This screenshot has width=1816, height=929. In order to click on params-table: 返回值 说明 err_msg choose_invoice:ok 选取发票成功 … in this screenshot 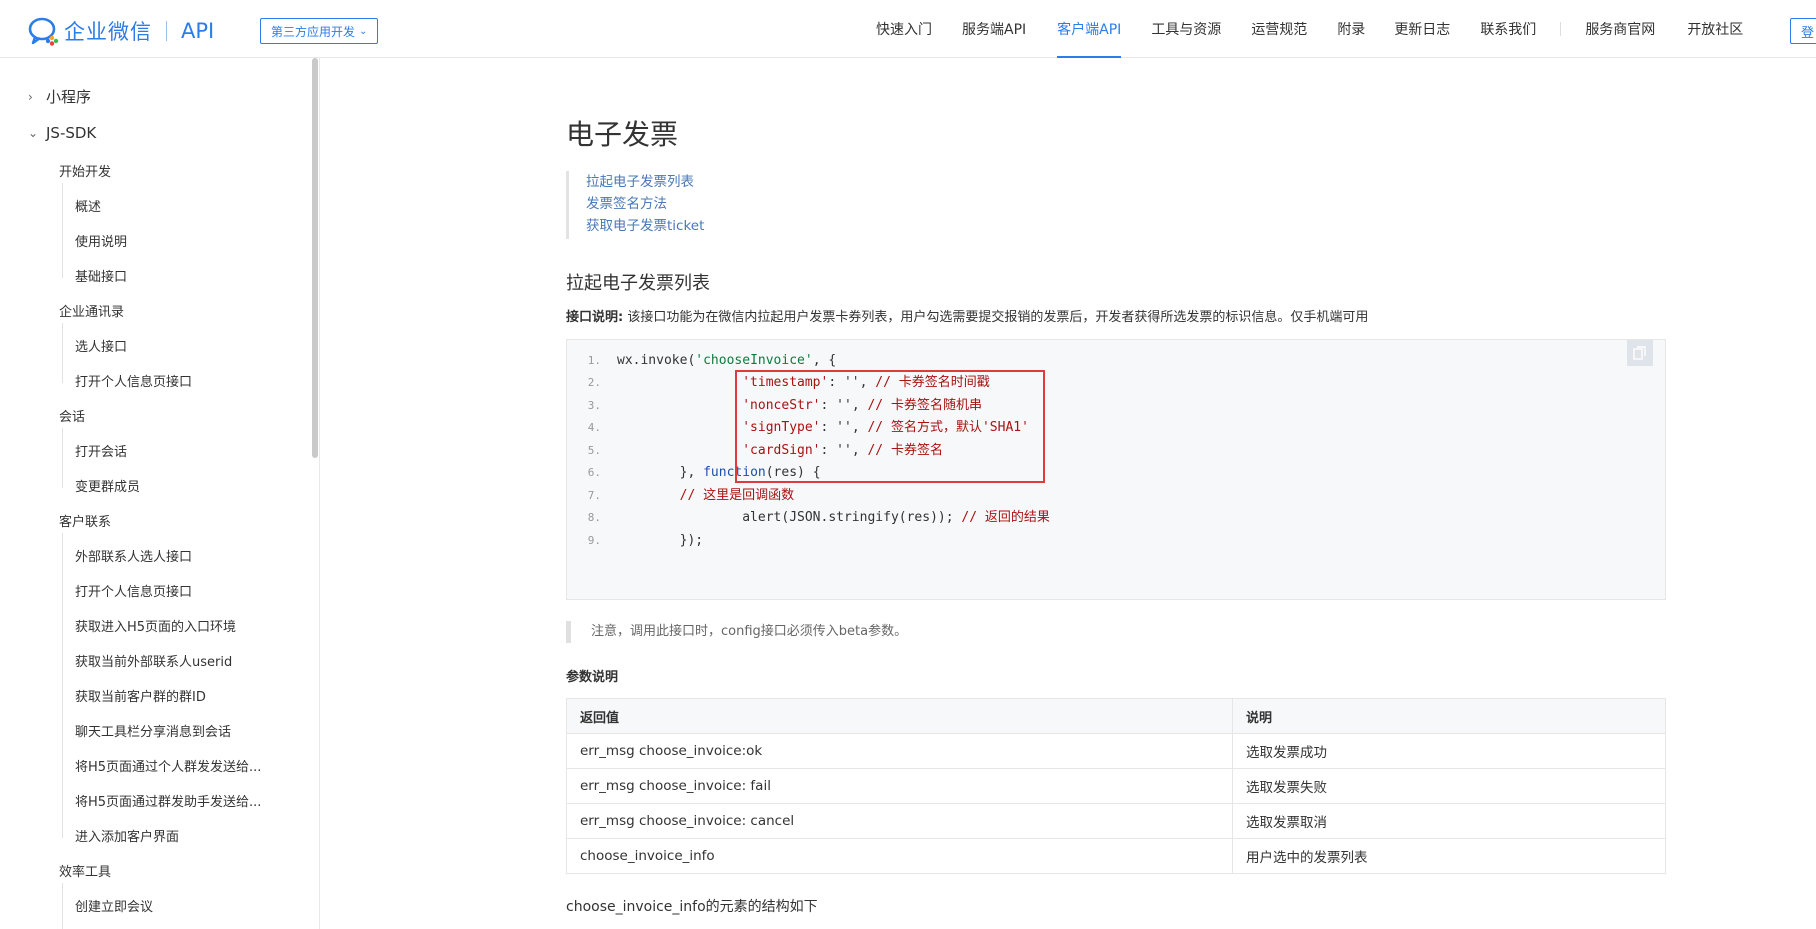, I will do `click(1116, 786)`.